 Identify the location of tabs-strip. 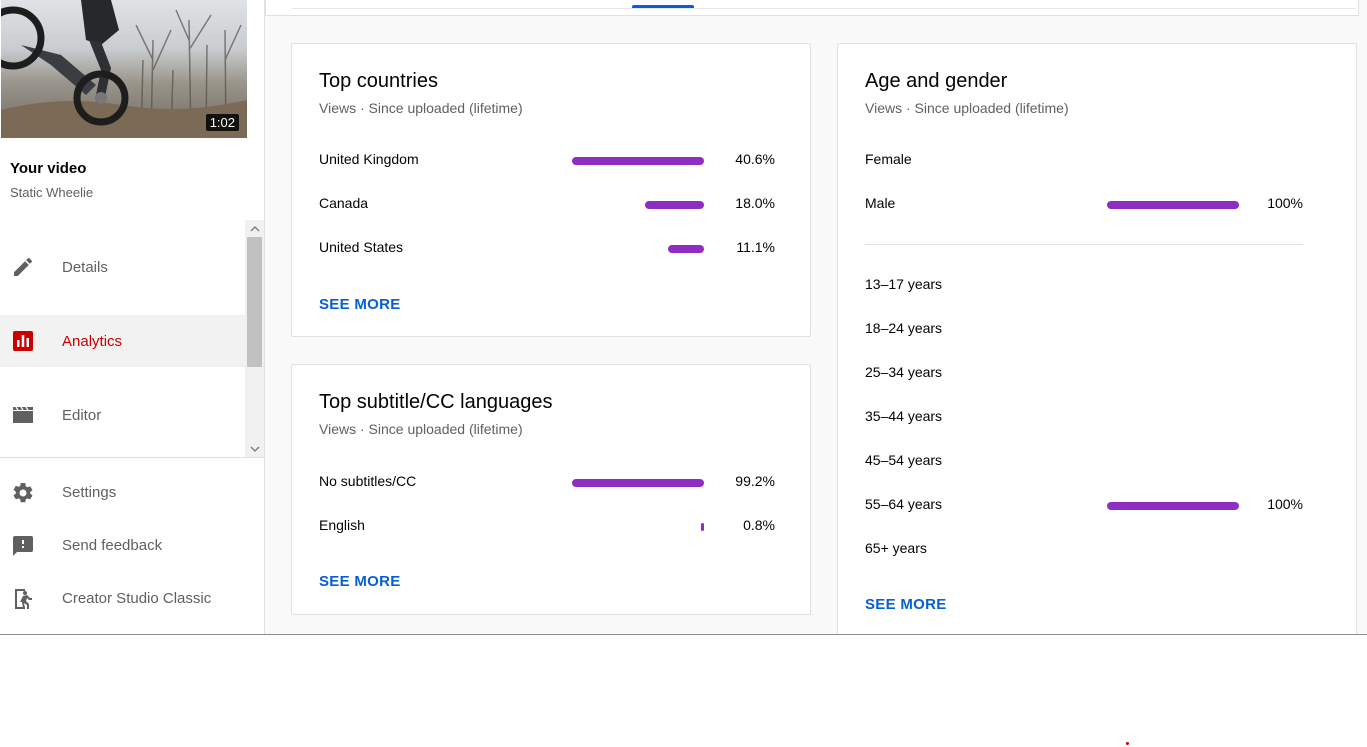
(824, 4).